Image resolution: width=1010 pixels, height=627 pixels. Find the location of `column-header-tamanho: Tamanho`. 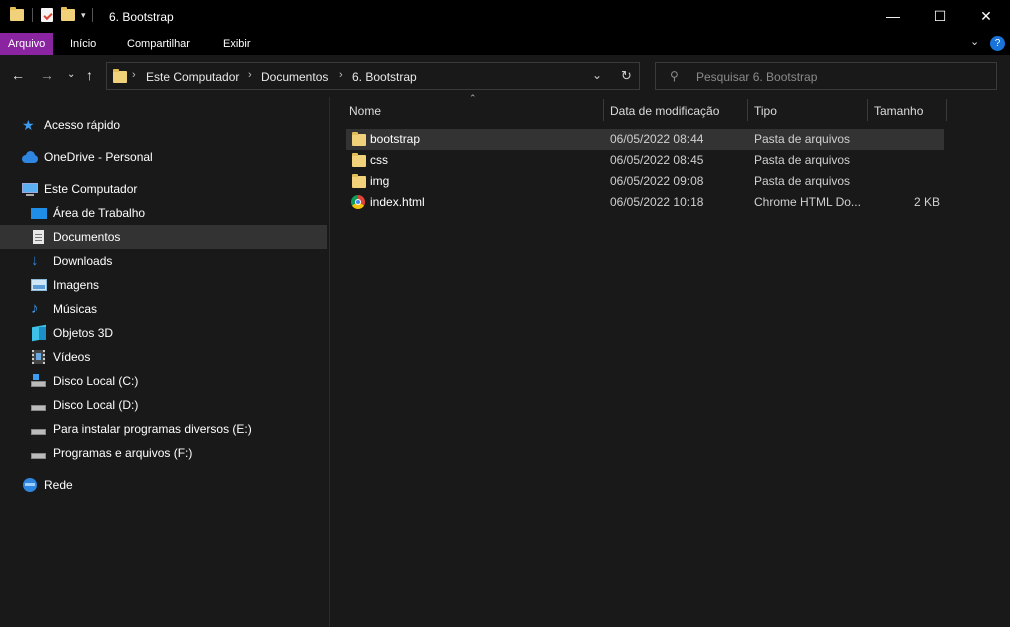

column-header-tamanho: Tamanho is located at coordinates (898, 111).